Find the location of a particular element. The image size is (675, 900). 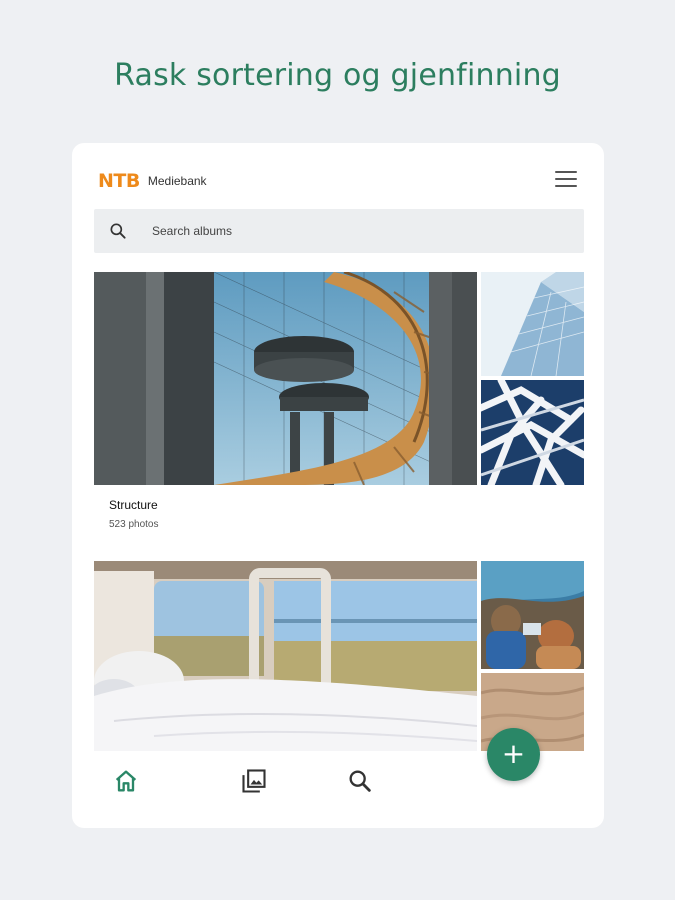

nav-home is located at coordinates (126, 781).